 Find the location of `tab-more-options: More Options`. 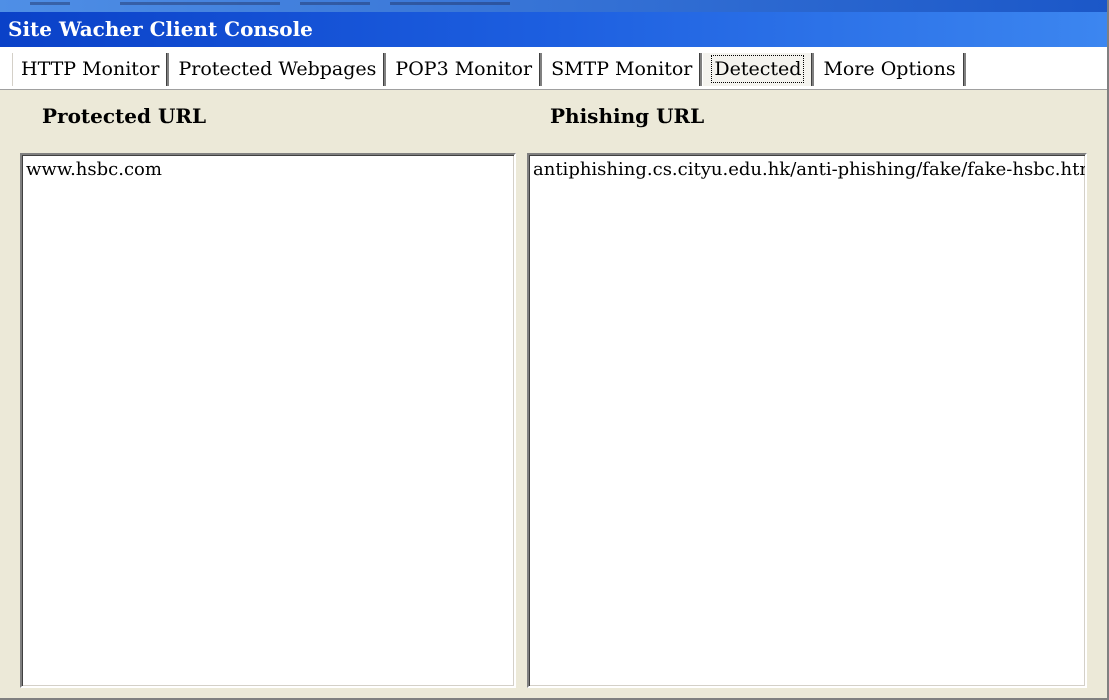

tab-more-options: More Options is located at coordinates (890, 69).